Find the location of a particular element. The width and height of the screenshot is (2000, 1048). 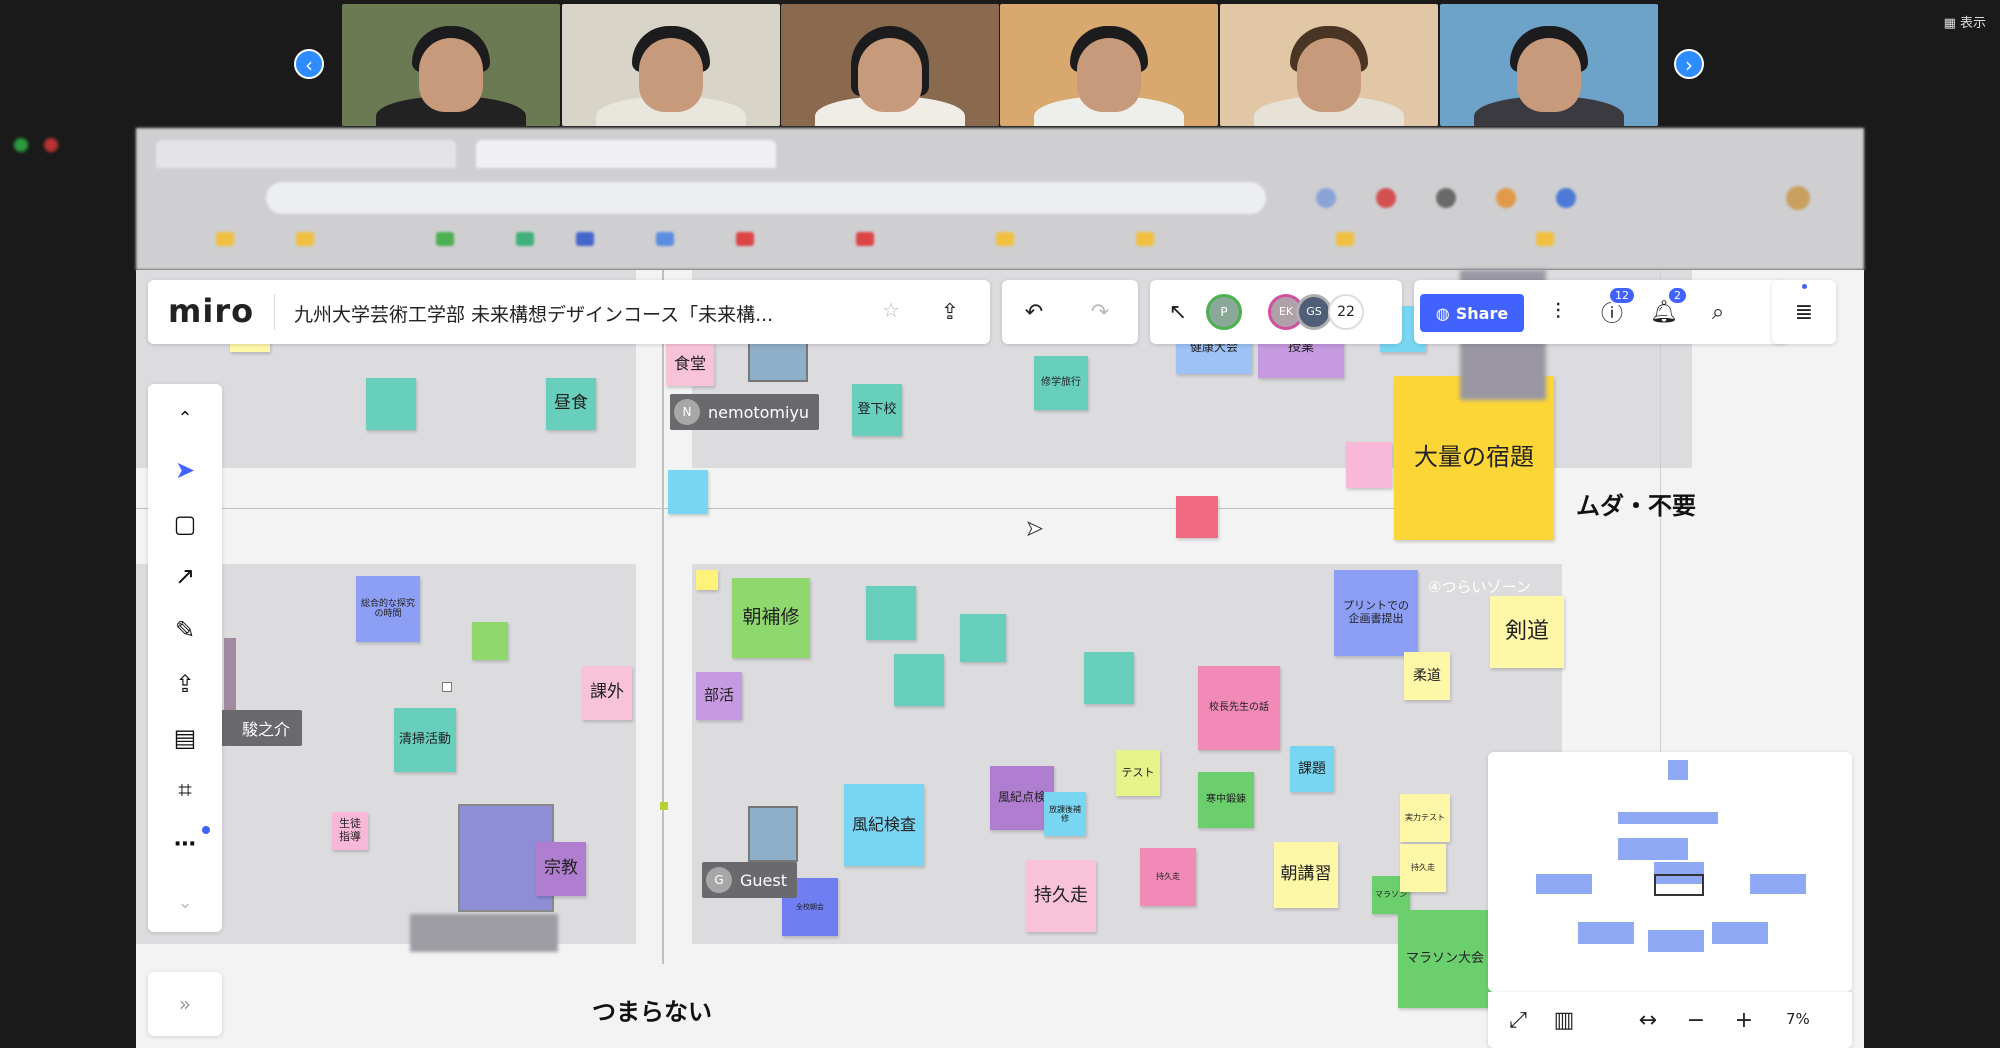

sticky-note: 課外 is located at coordinates (607, 693).